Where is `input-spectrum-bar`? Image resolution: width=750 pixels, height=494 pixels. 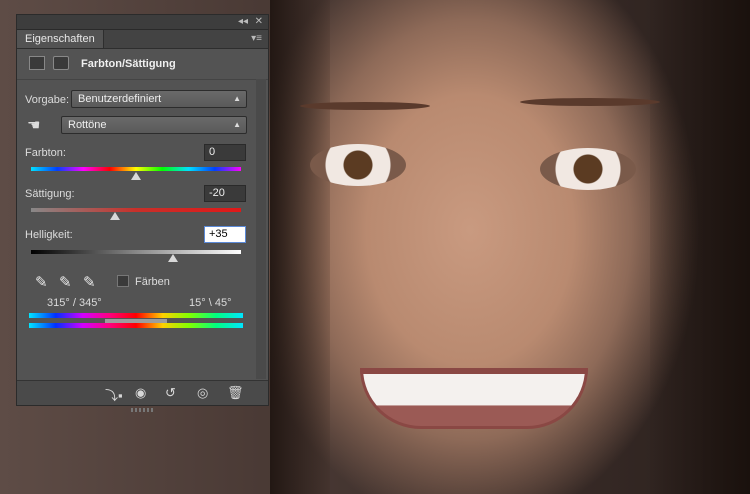 input-spectrum-bar is located at coordinates (136, 315).